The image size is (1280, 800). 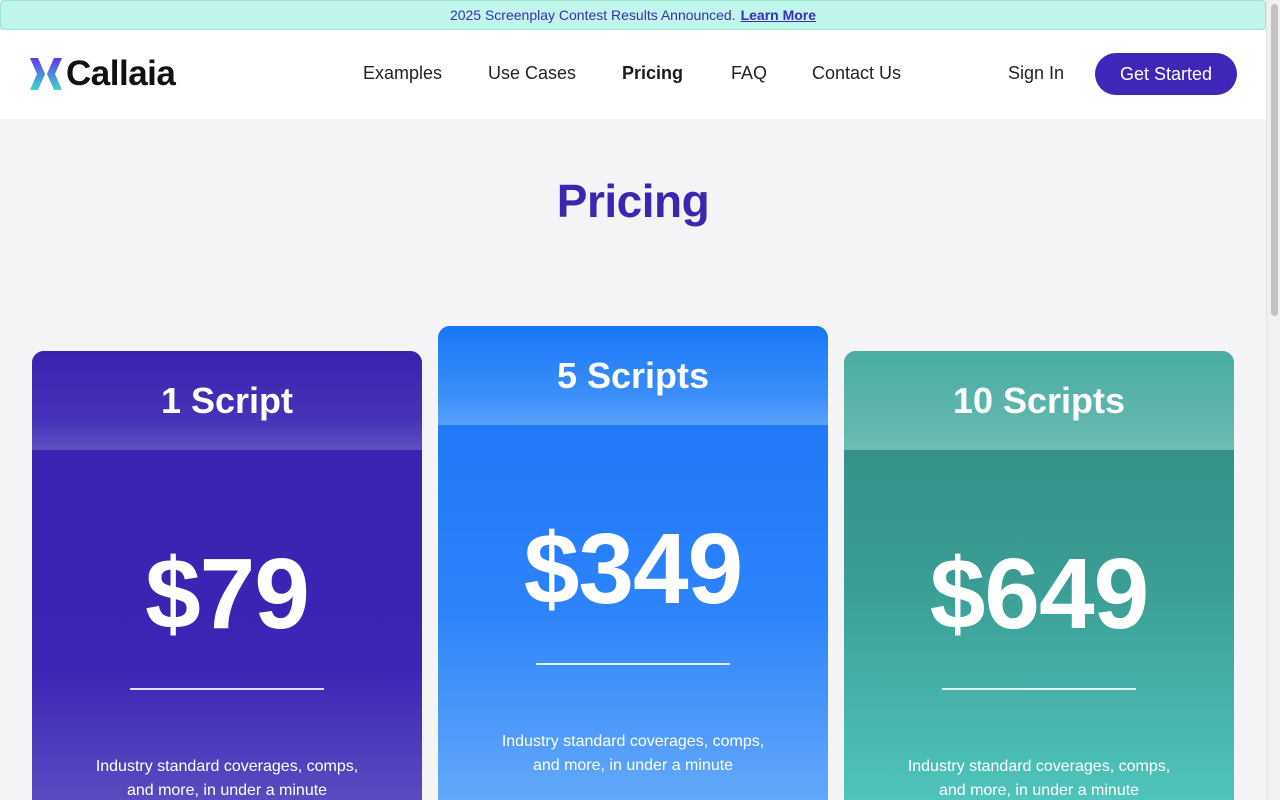 What do you see at coordinates (1274, 160) in the screenshot?
I see `scrollbar-thumb` at bounding box center [1274, 160].